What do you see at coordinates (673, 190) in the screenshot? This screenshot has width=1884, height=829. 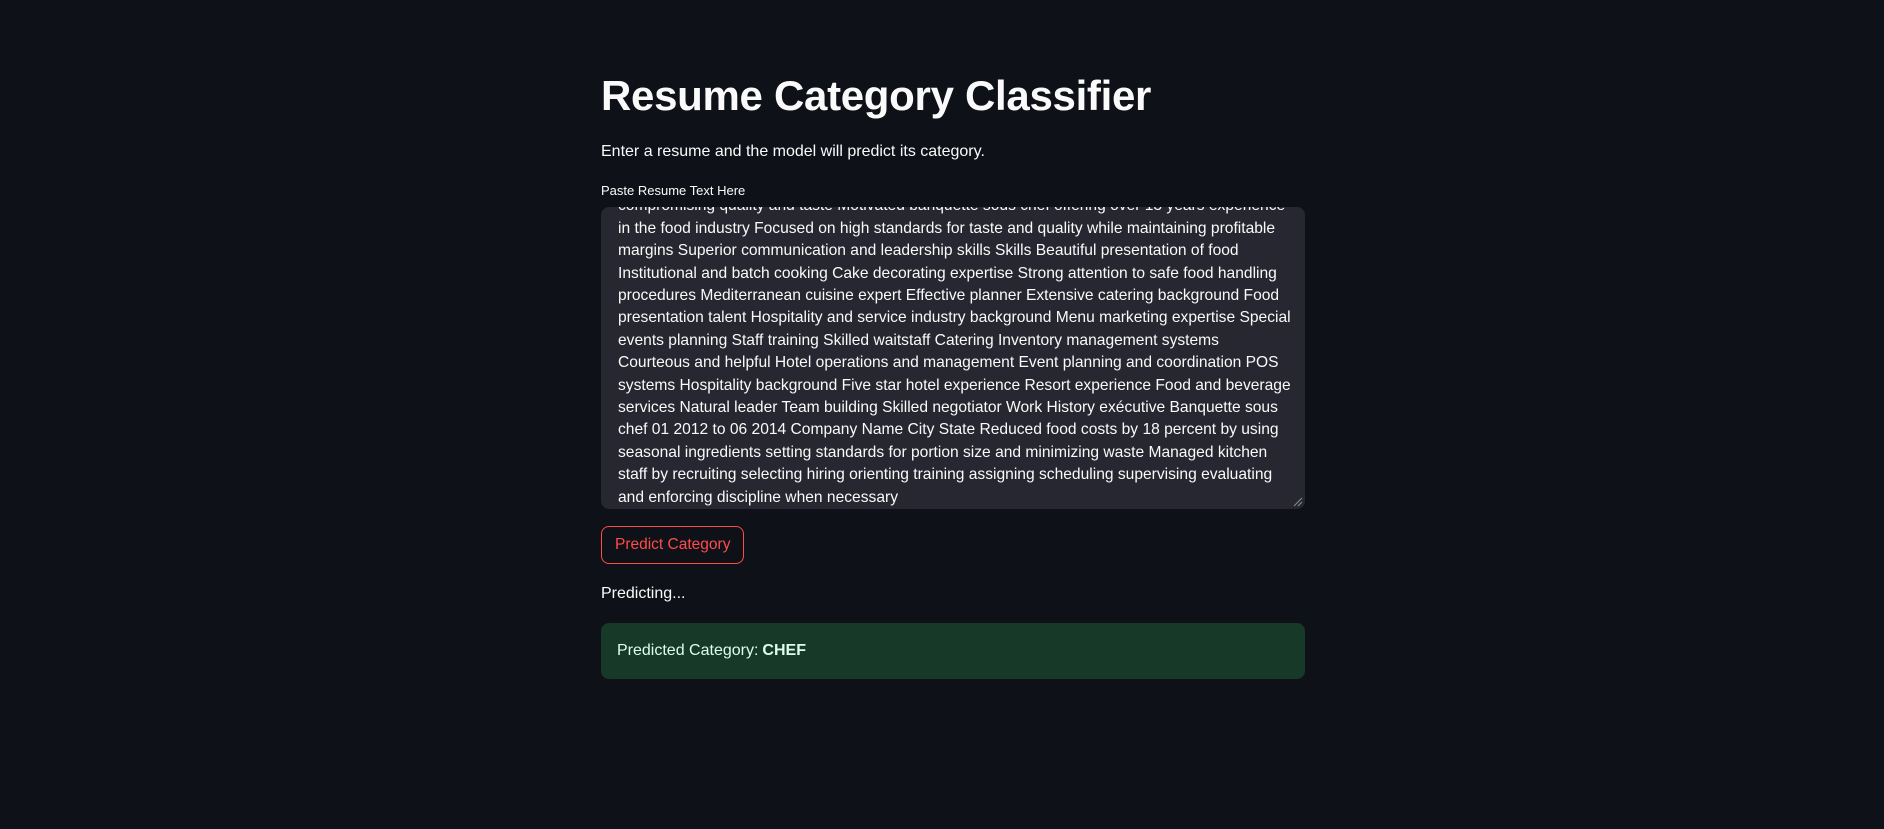 I see `resume-input-label: Paste Resume Text Here` at bounding box center [673, 190].